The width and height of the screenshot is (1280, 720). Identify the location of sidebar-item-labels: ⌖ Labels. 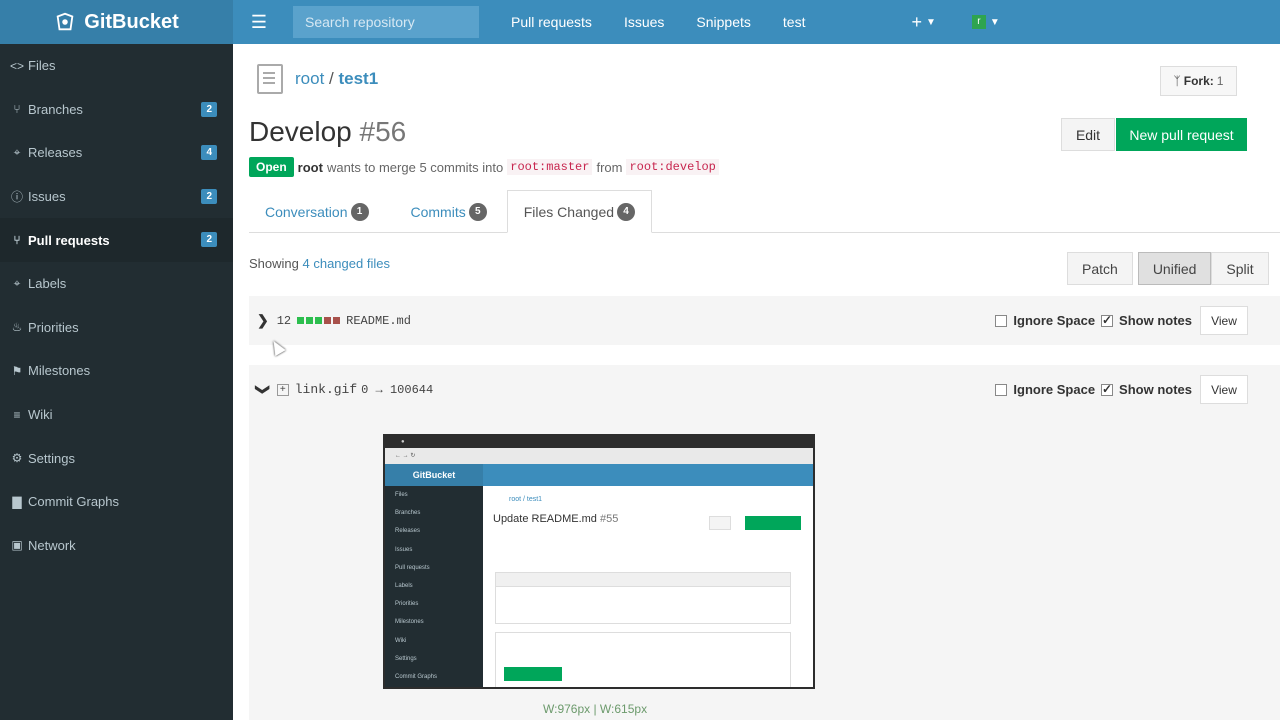
(116, 284).